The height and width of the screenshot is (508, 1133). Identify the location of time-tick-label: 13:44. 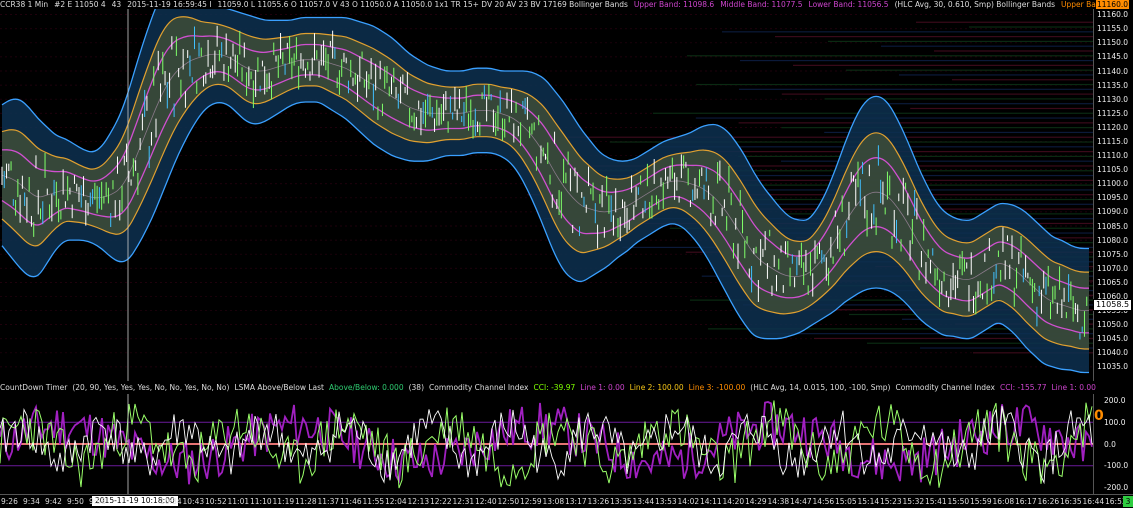
(644, 501).